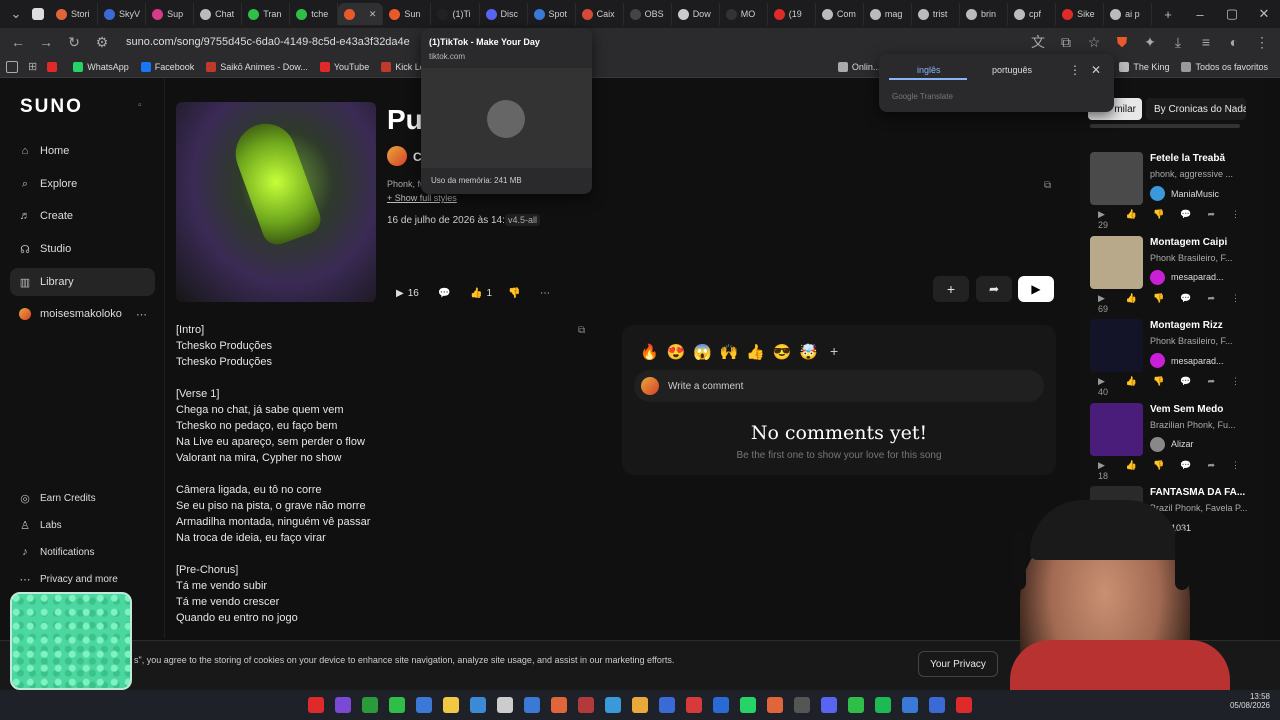  What do you see at coordinates (984, 14) in the screenshot?
I see `browser-tab: brin` at bounding box center [984, 14].